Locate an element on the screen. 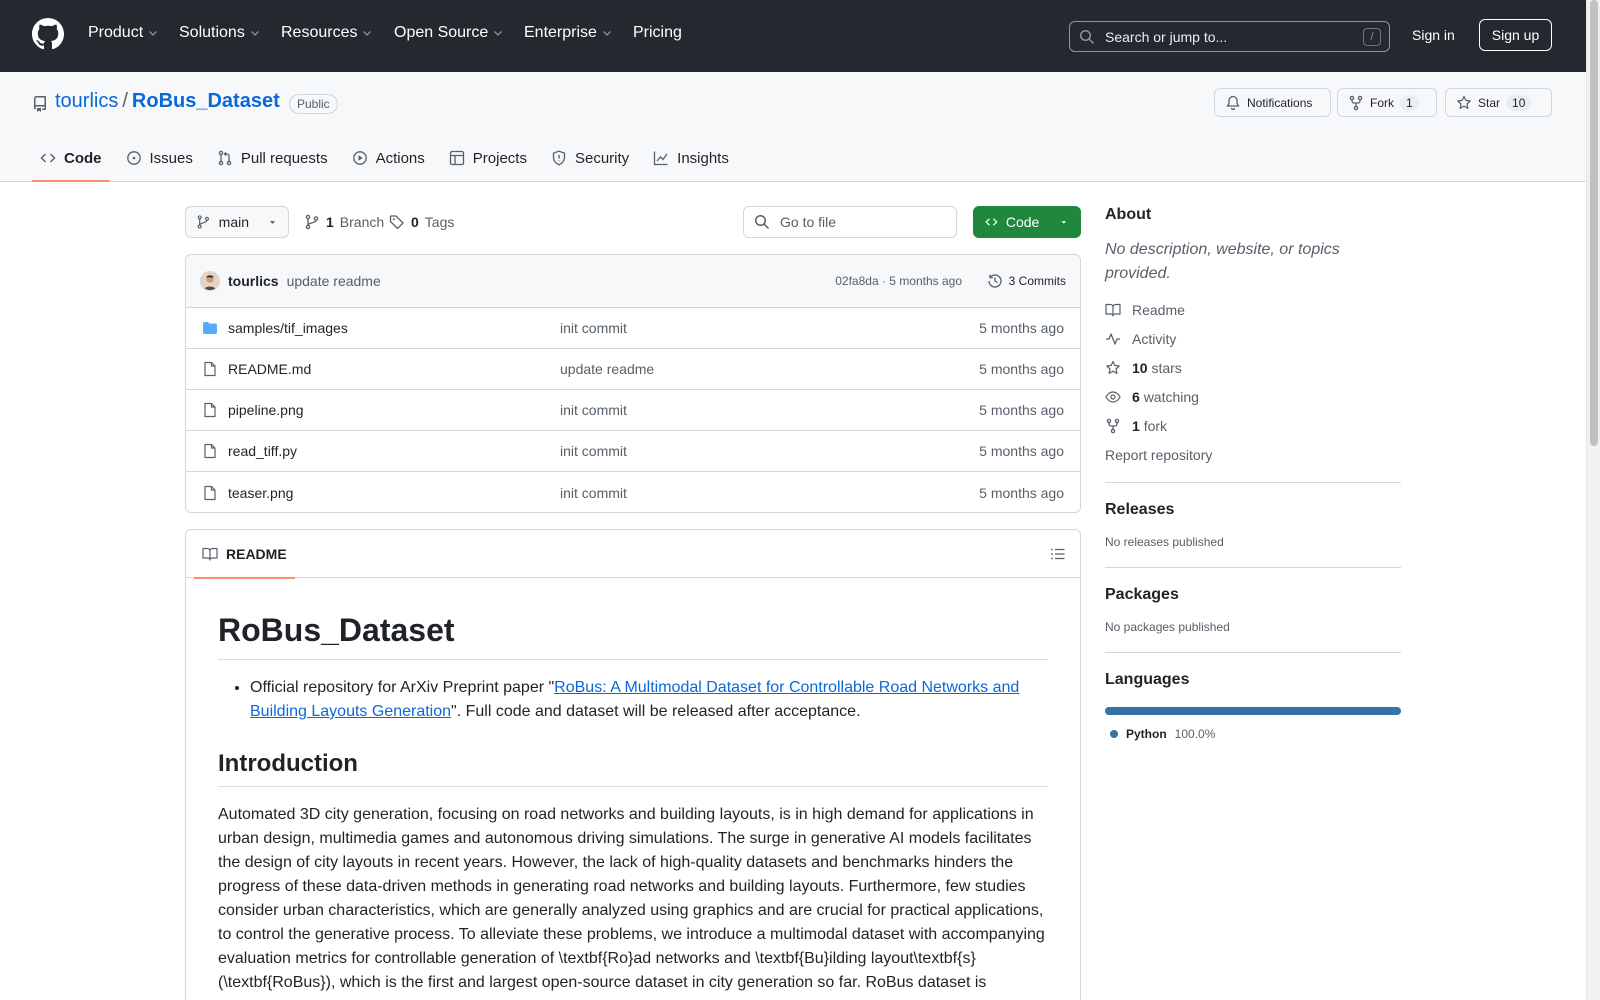 Image resolution: width=1600 pixels, height=1000 pixels. table-icon is located at coordinates (456, 158).